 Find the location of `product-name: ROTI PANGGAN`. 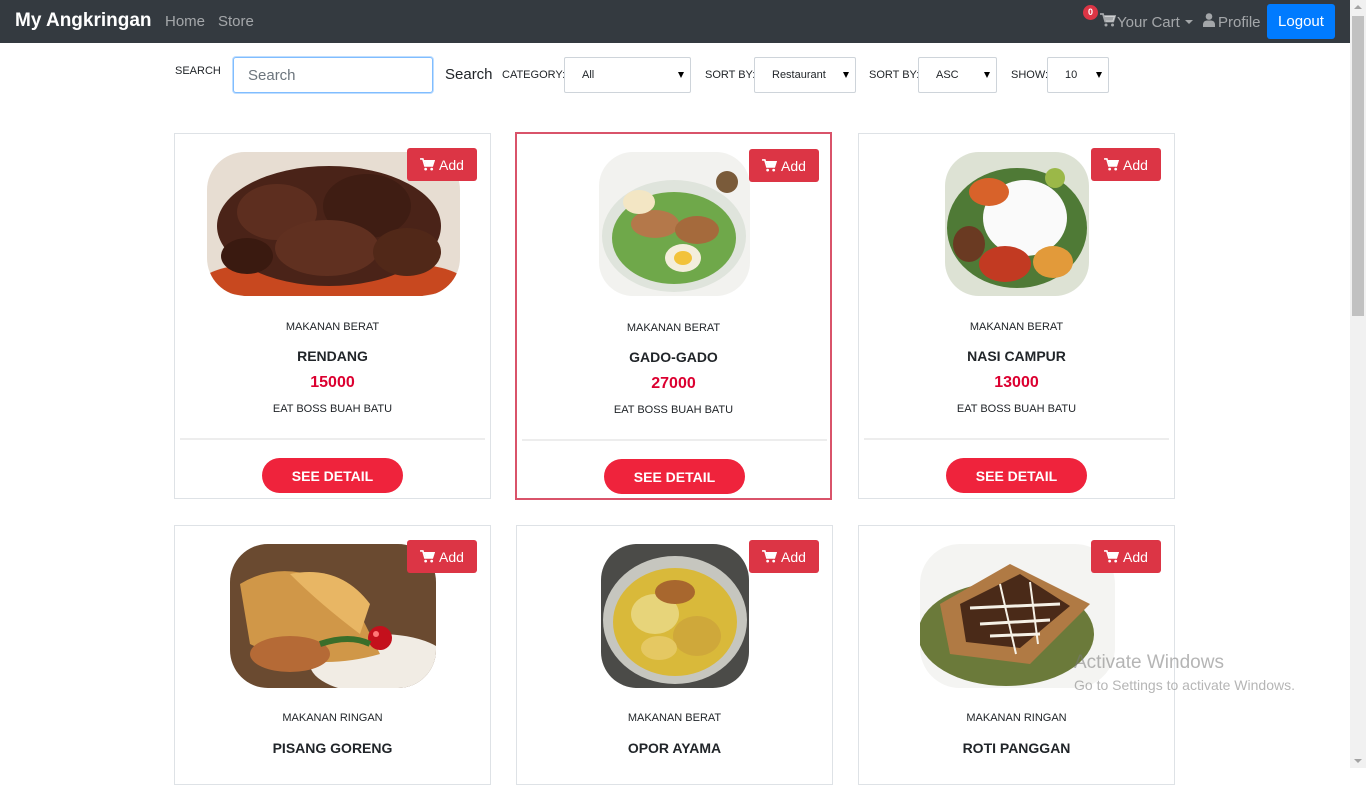

product-name: ROTI PANGGAN is located at coordinates (1016, 748).